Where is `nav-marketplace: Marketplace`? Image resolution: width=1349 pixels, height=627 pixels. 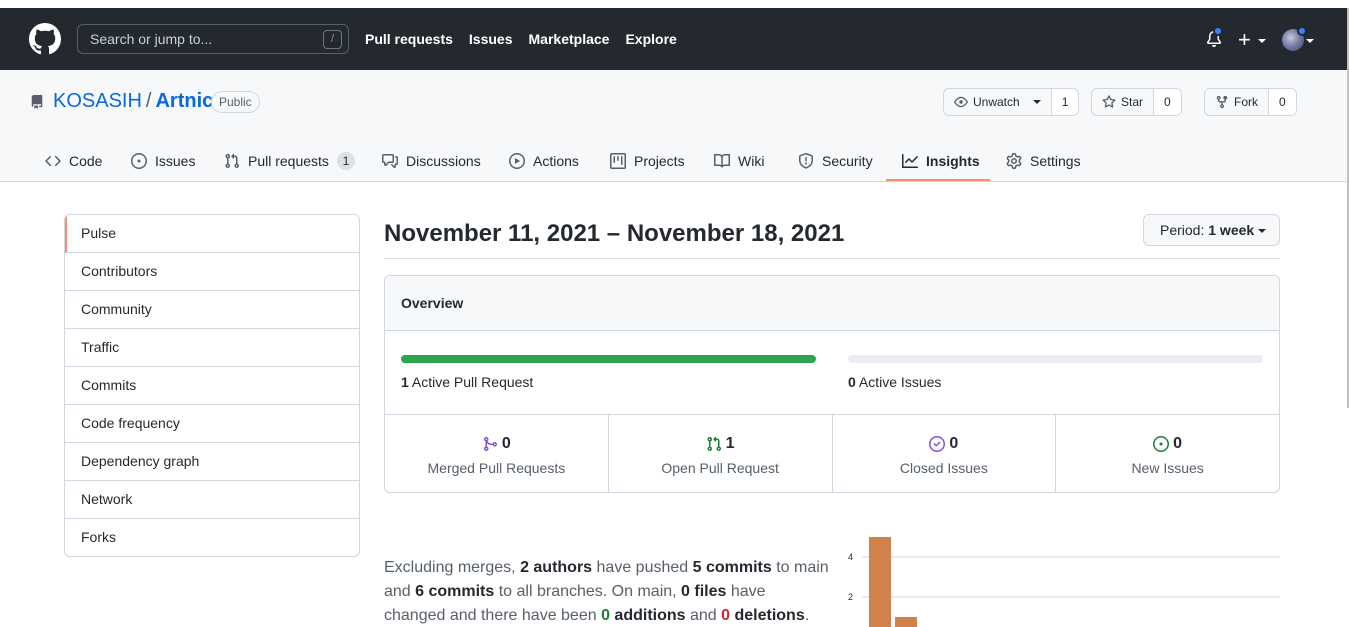 nav-marketplace: Marketplace is located at coordinates (569, 39).